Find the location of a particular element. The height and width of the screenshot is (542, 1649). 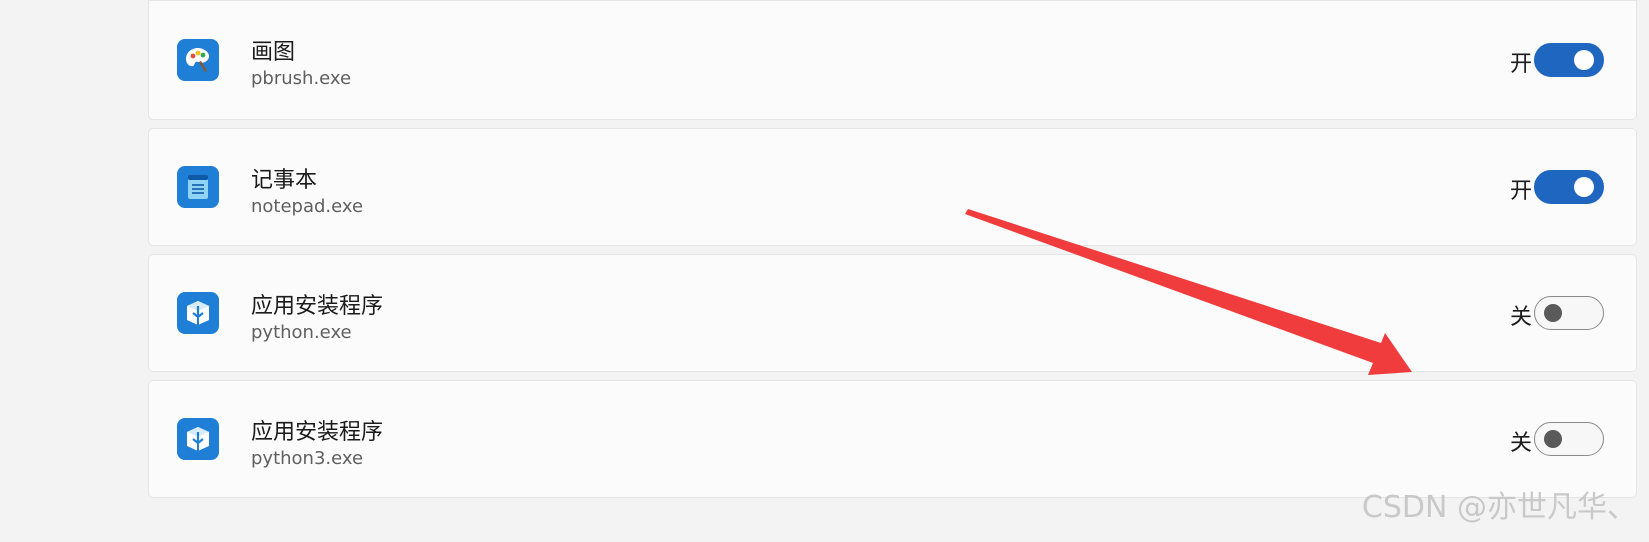

app-name: 记事本 is located at coordinates (284, 180).